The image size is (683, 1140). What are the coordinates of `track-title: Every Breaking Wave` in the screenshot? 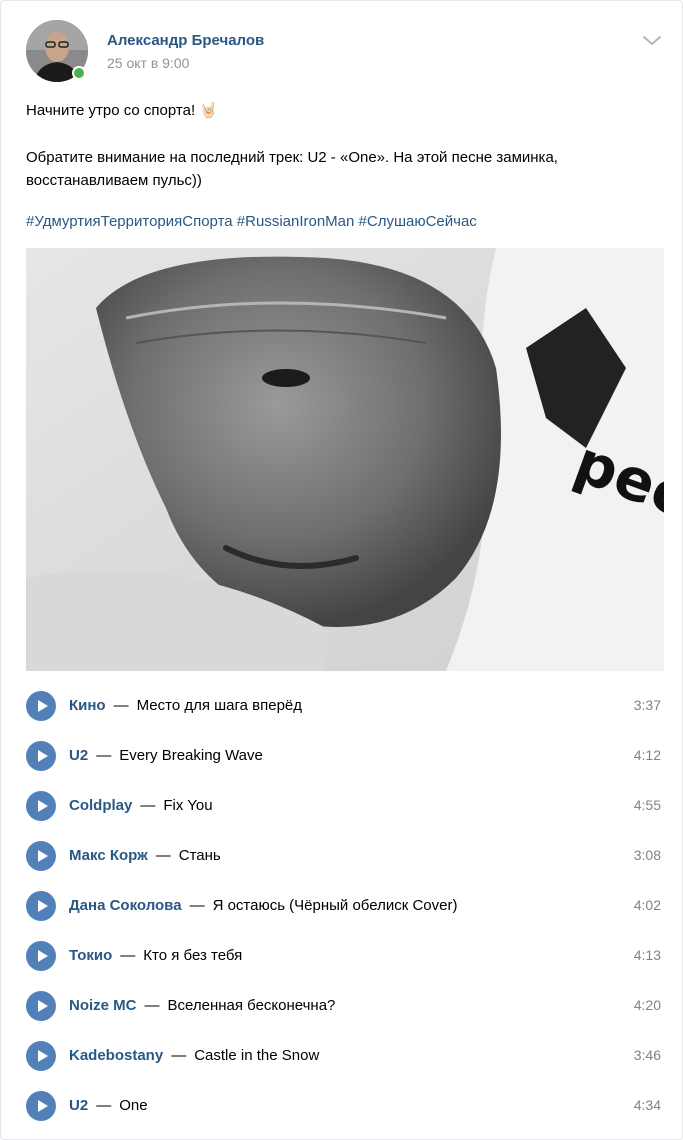 It's located at (191, 755).